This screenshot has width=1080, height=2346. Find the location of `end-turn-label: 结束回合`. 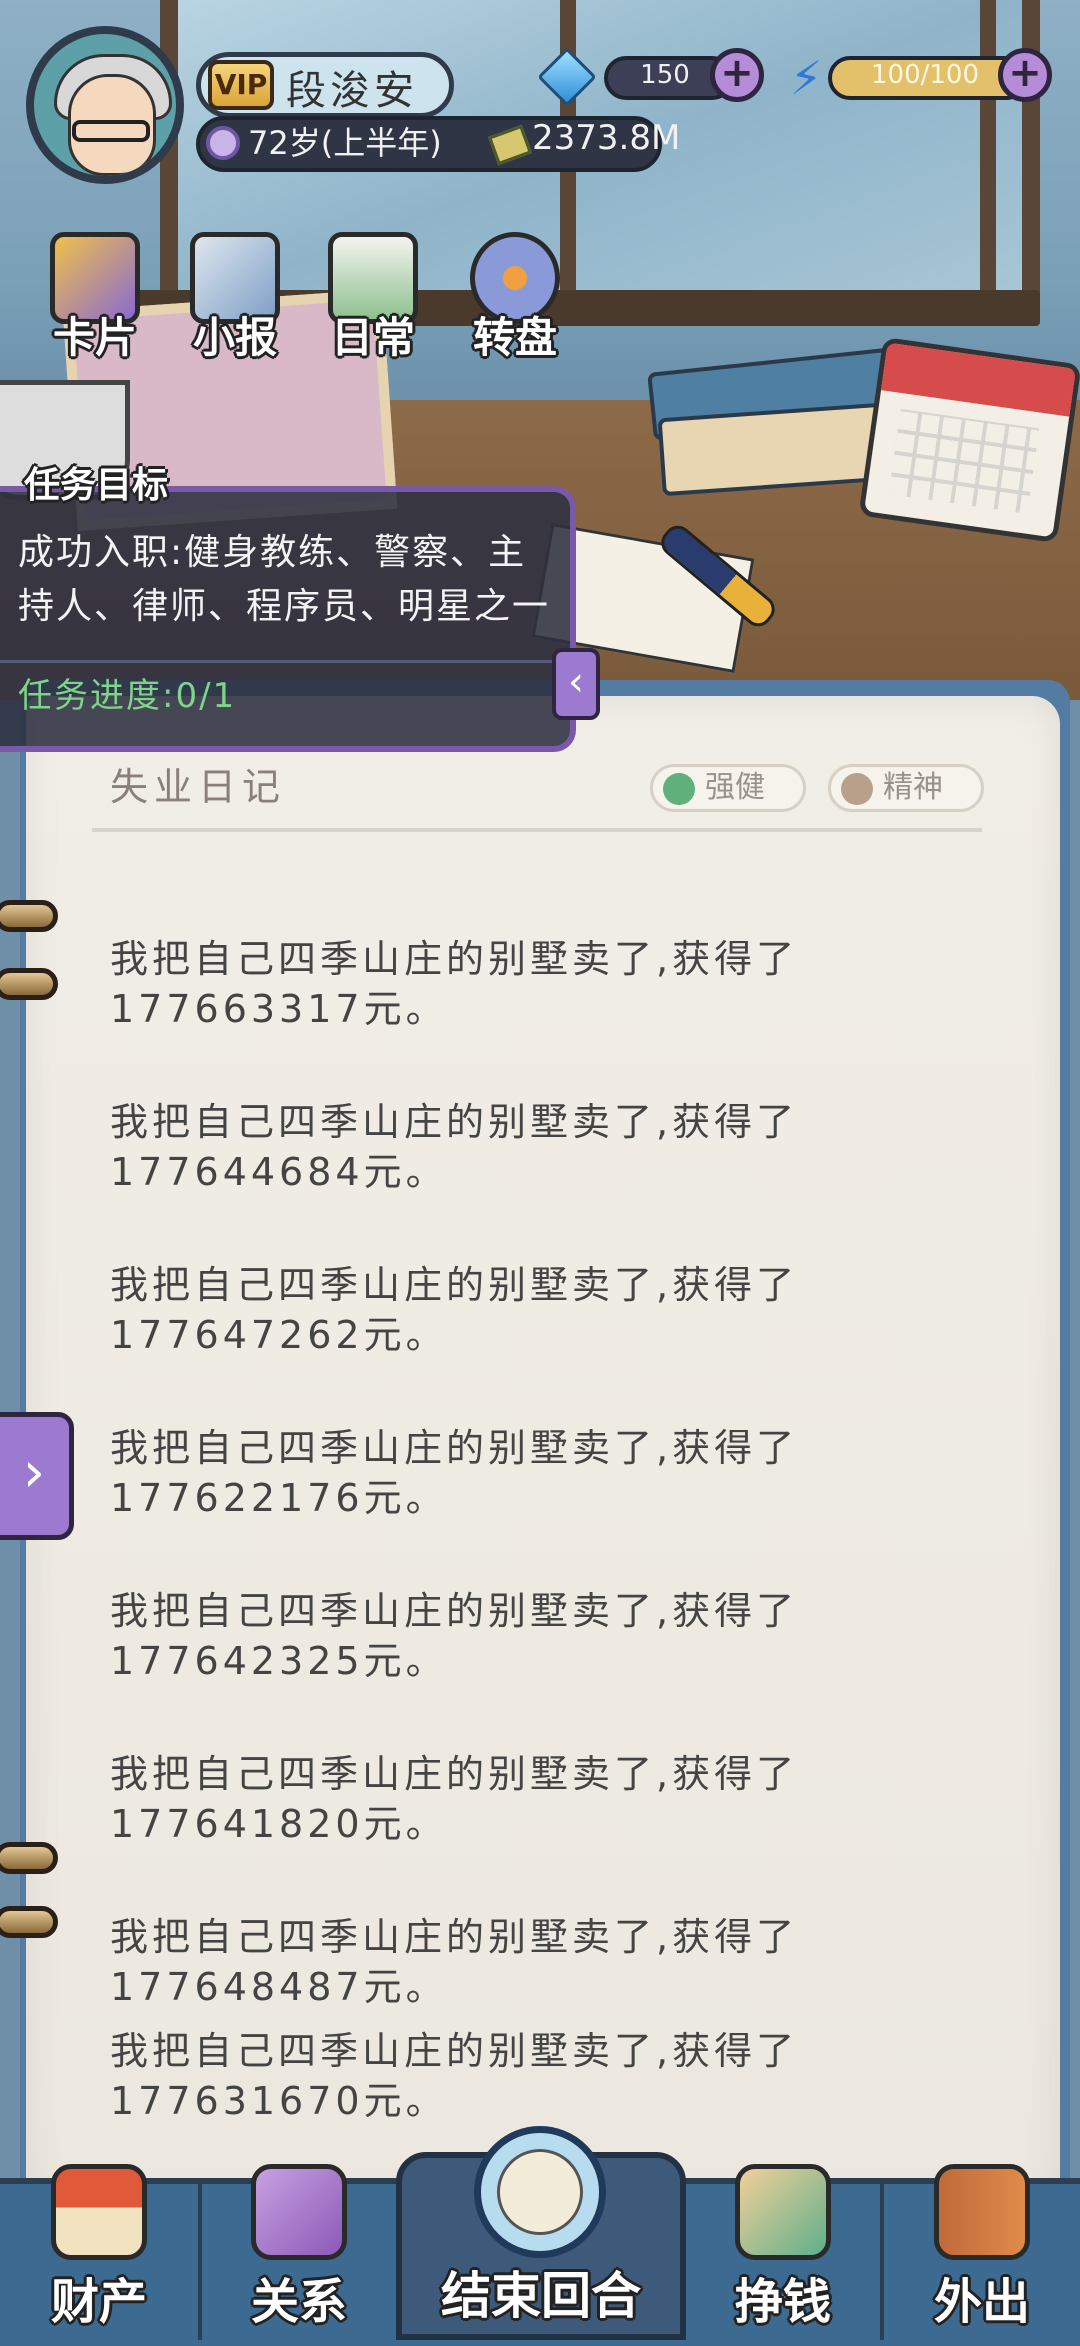

end-turn-label: 结束回合 is located at coordinates (541, 2296).